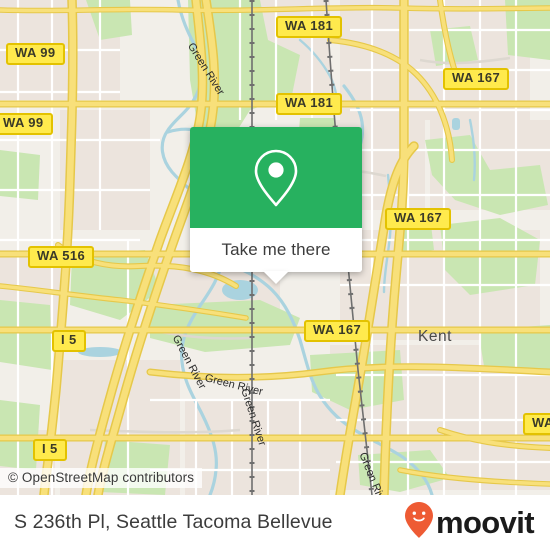 The width and height of the screenshot is (550, 550). I want to click on destination-popup-card: Take me there, so click(276, 205).